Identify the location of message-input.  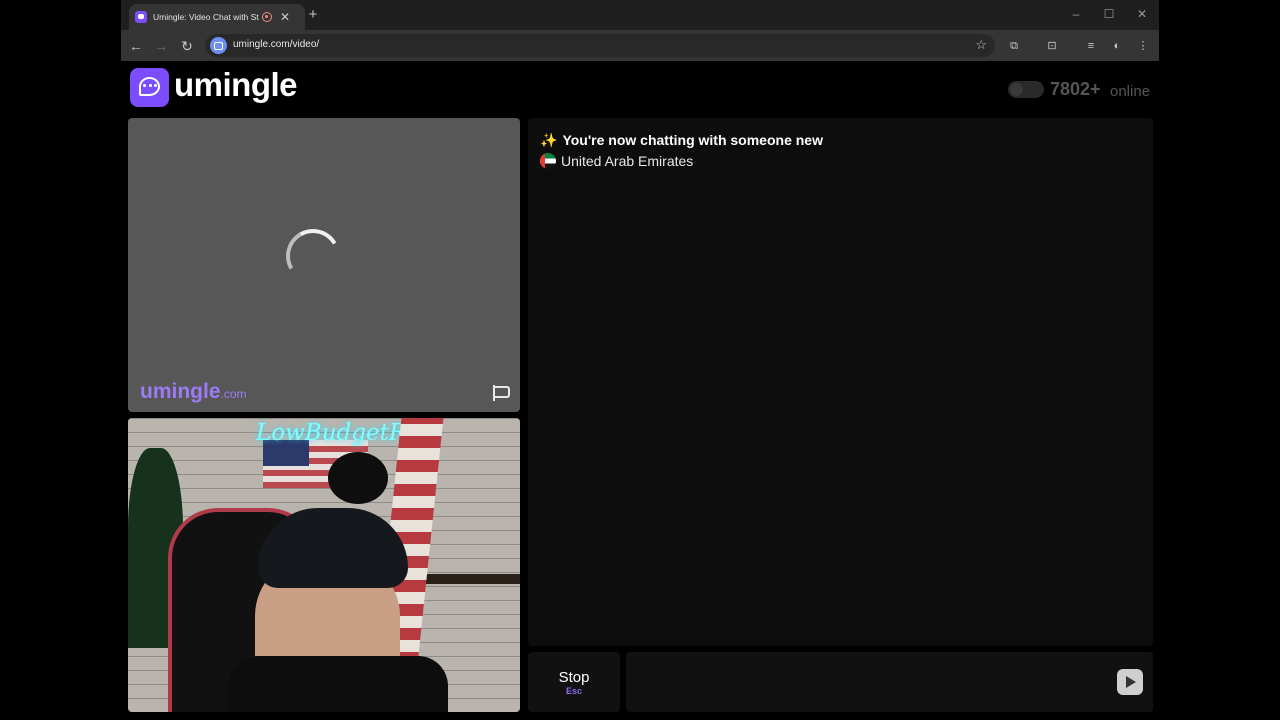
(866, 682).